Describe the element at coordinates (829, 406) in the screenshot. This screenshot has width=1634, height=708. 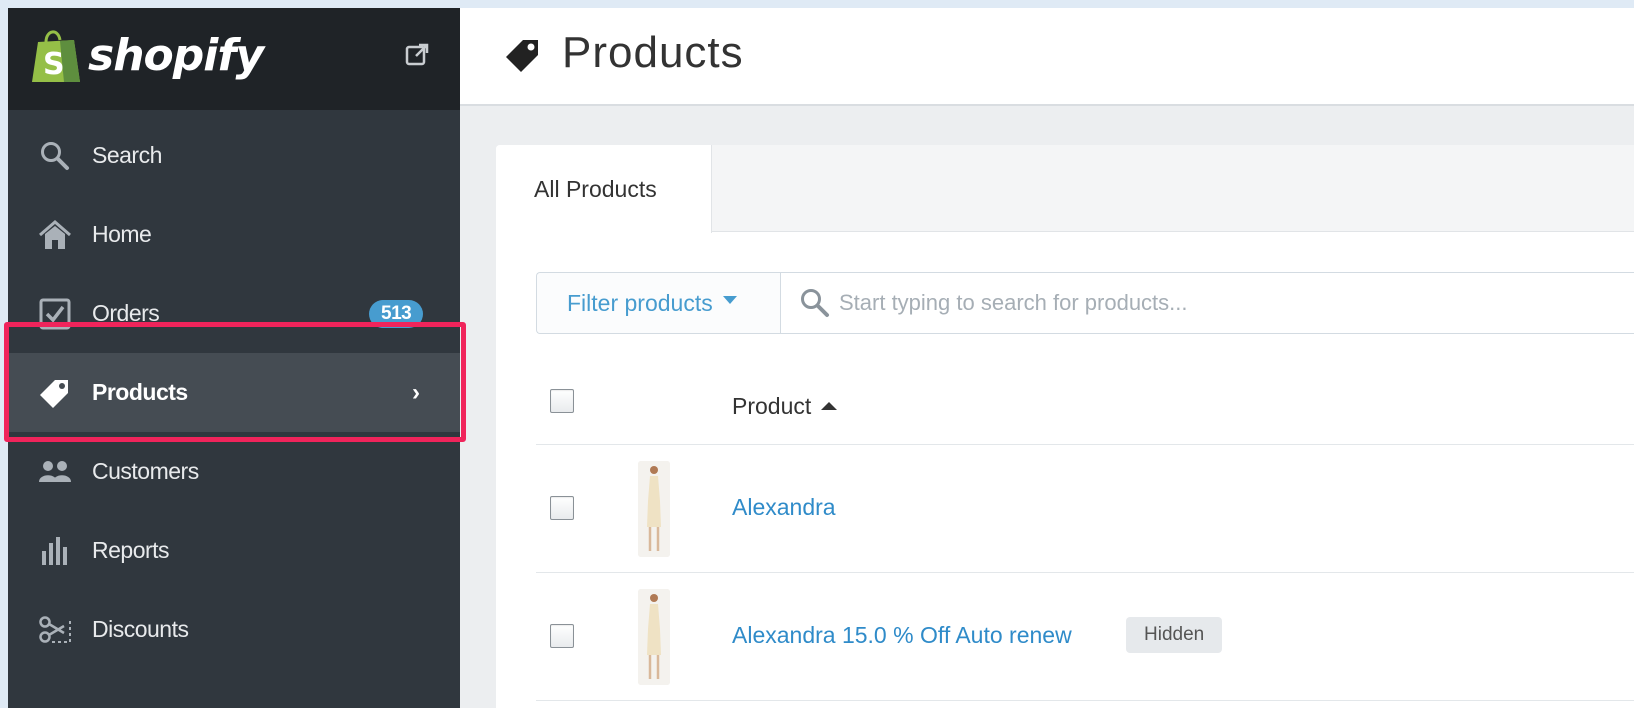
I see `sort-ascending-icon` at that location.